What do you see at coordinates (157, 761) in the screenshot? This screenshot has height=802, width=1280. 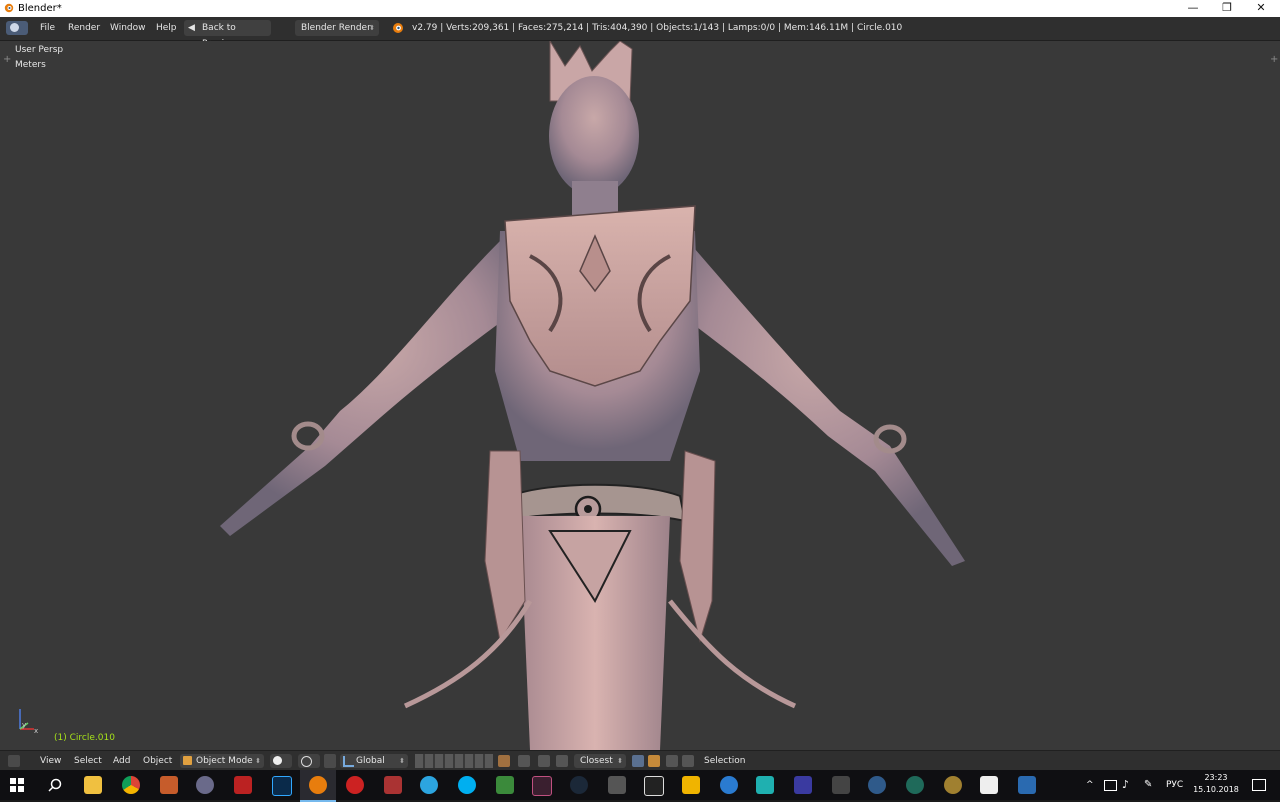 I see `menu-object: Object` at bounding box center [157, 761].